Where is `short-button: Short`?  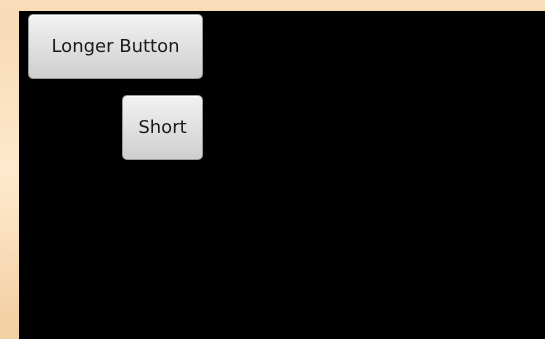
short-button: Short is located at coordinates (162, 127).